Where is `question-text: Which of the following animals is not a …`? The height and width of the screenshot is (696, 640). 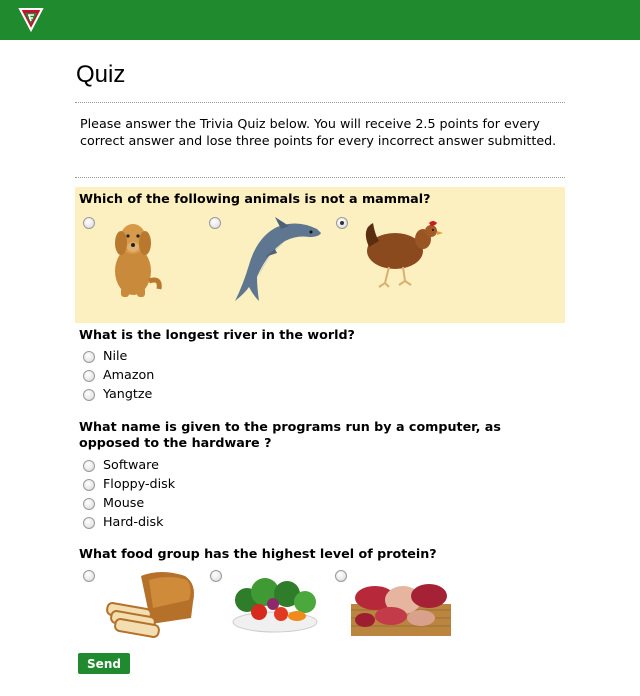 question-text: Which of the following animals is not a … is located at coordinates (255, 198).